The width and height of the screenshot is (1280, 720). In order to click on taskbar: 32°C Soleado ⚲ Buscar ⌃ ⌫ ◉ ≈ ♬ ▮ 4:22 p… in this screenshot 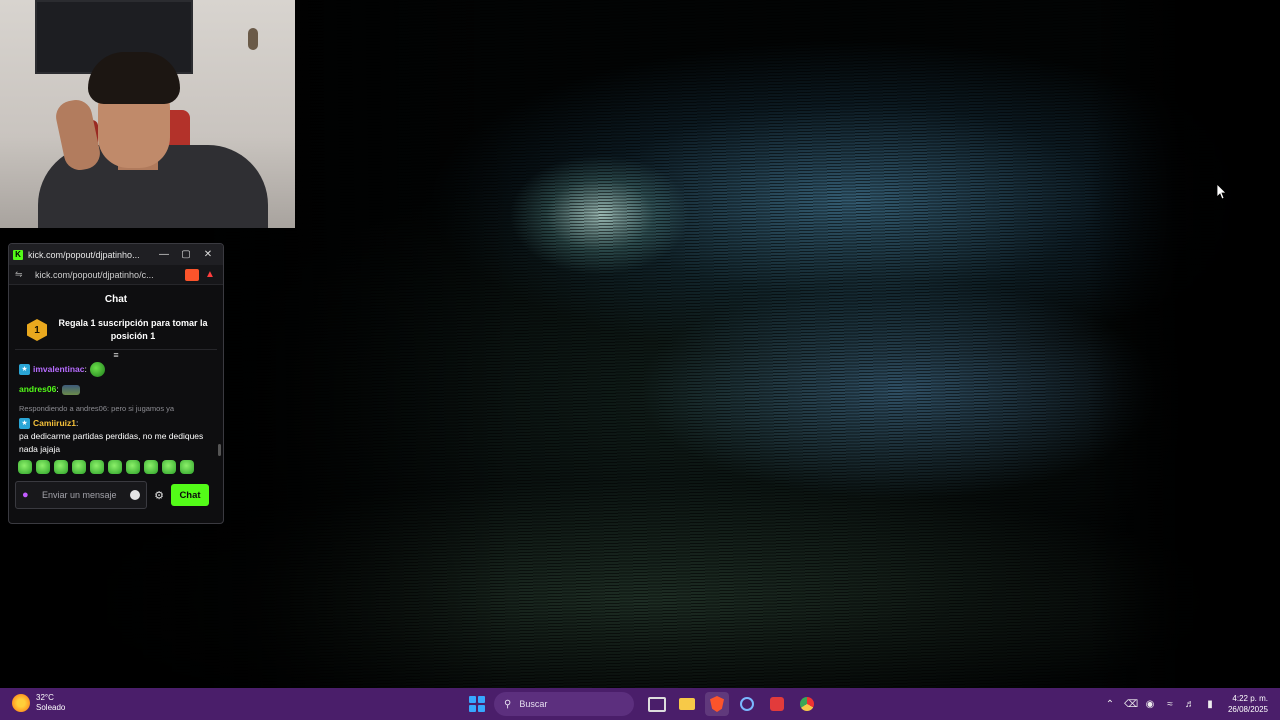, I will do `click(640, 704)`.